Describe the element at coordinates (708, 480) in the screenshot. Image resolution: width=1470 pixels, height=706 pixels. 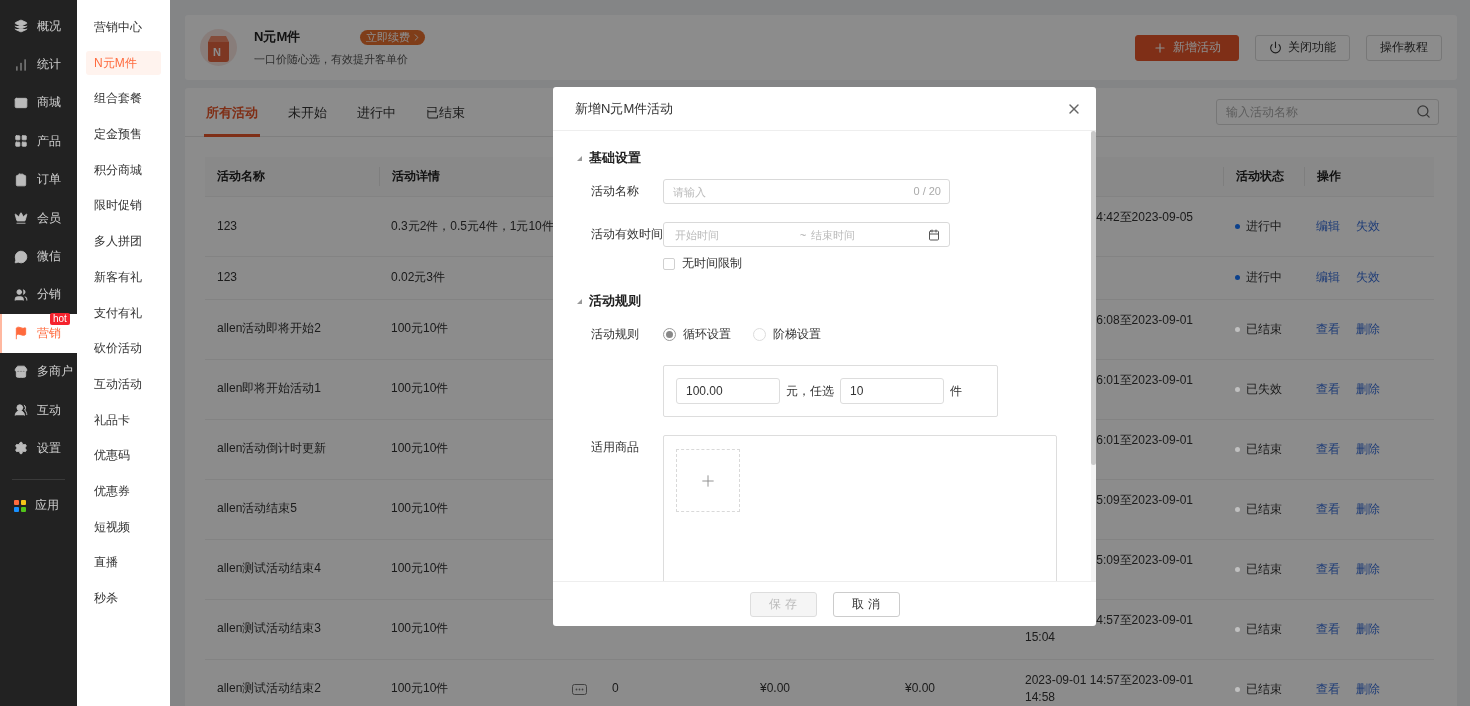
I see `add-goods-button` at that location.